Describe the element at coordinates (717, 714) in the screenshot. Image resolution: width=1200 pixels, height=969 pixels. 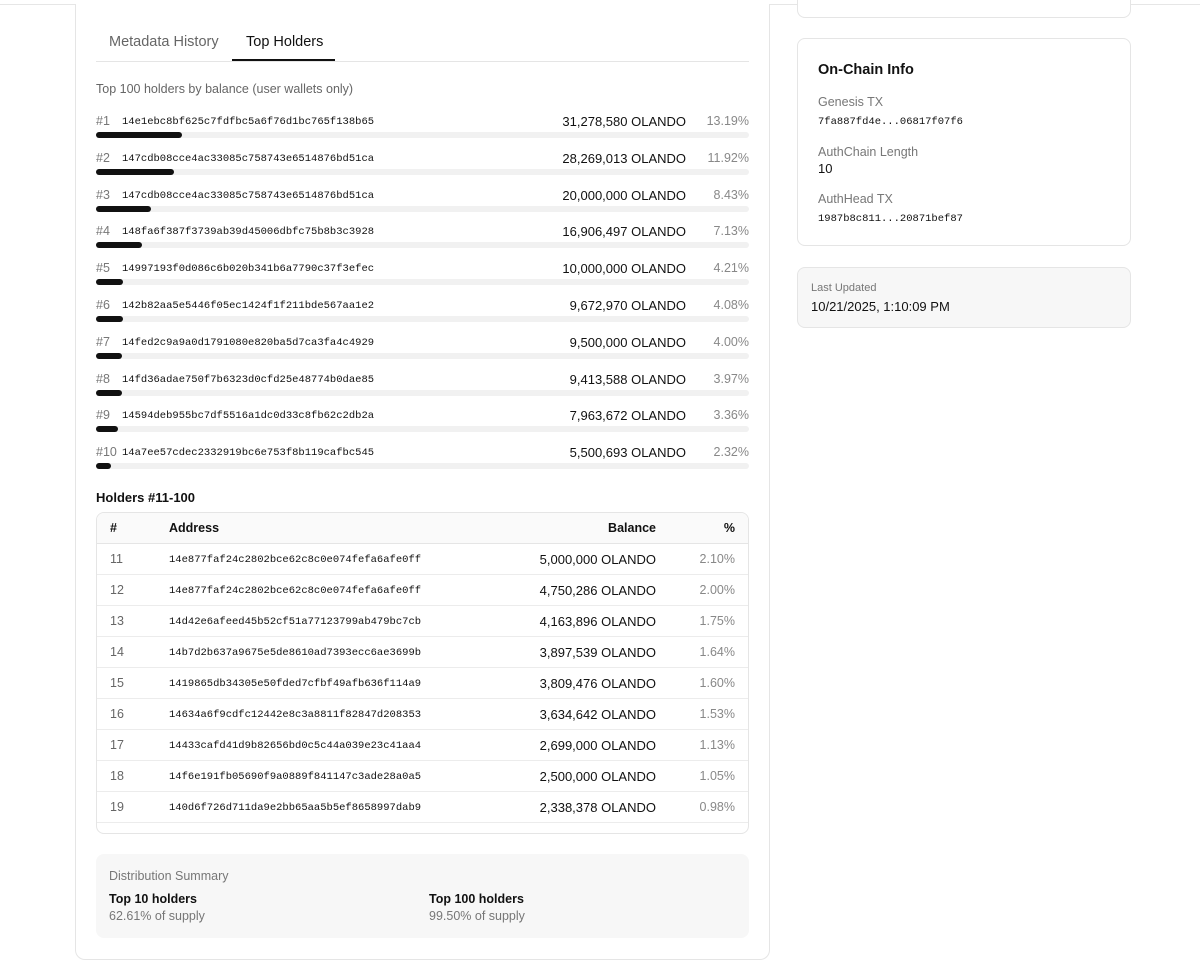
I see `row-percent: 1.53%` at that location.